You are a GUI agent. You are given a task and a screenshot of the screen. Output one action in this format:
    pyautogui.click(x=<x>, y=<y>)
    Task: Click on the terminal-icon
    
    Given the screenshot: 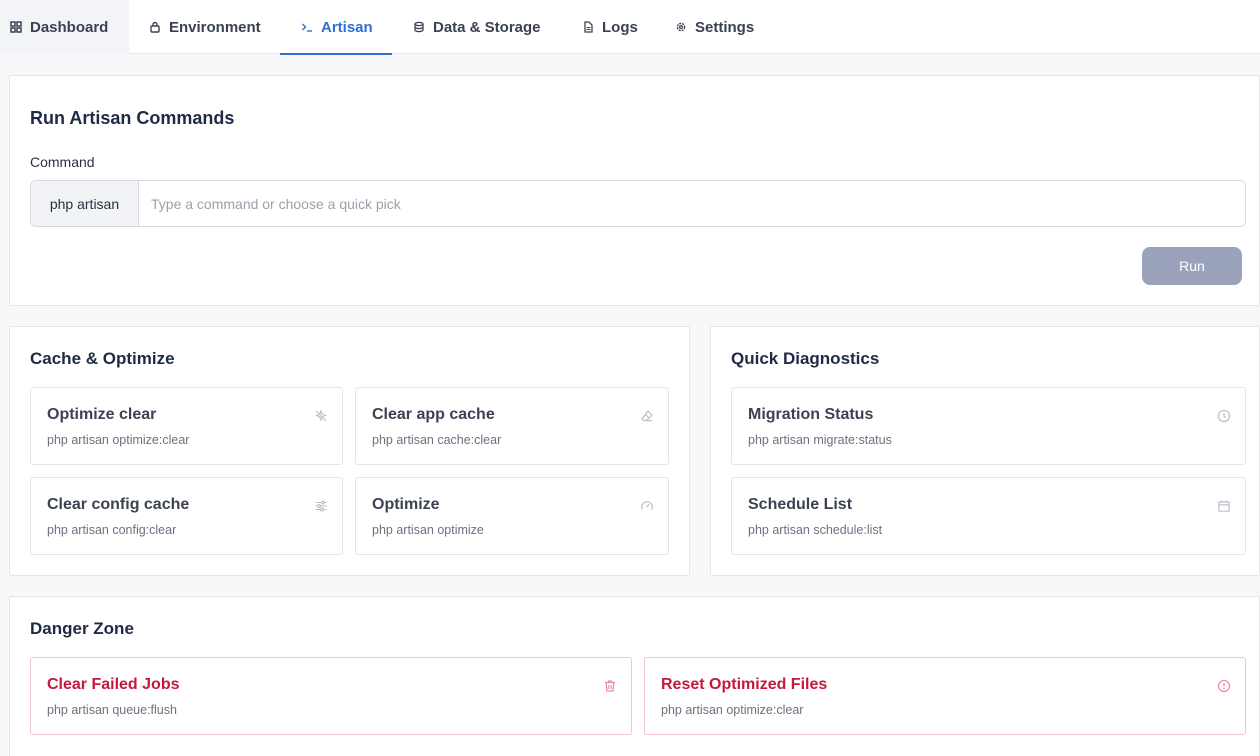 What is the action you would take?
    pyautogui.click(x=307, y=27)
    